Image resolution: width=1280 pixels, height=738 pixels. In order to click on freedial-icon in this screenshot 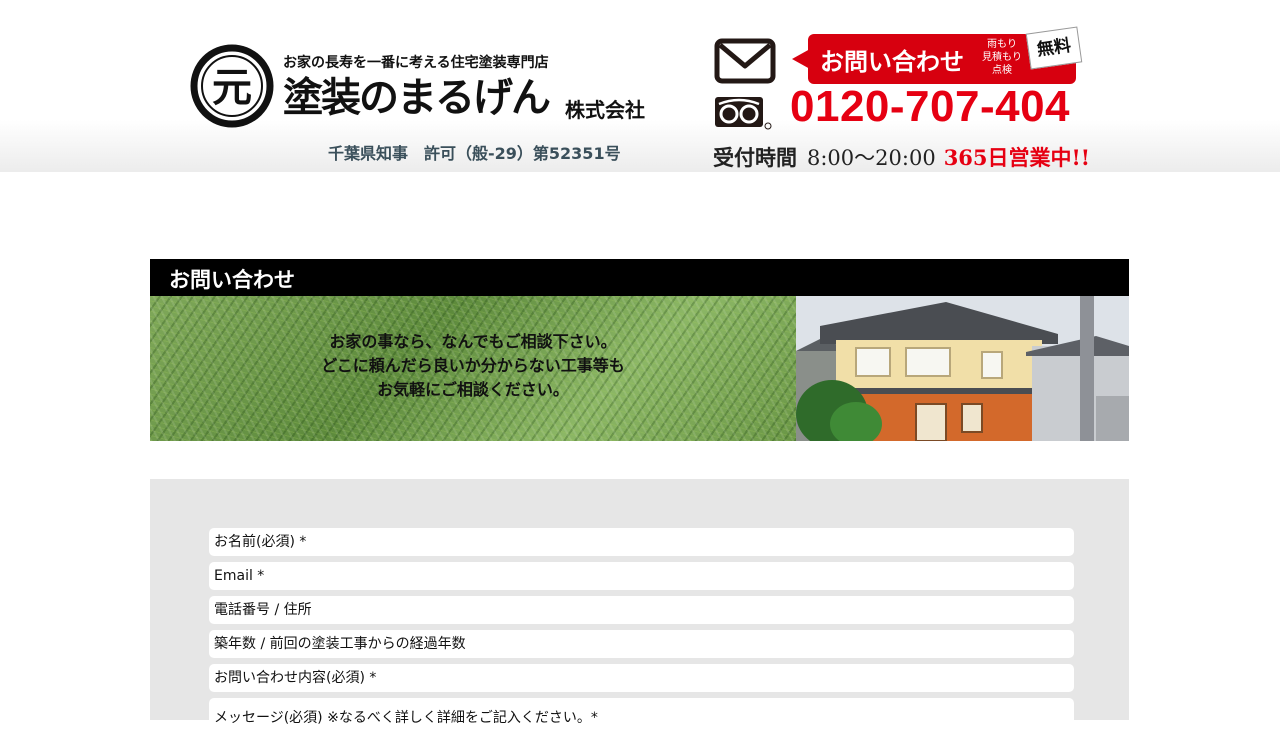, I will do `click(743, 113)`.